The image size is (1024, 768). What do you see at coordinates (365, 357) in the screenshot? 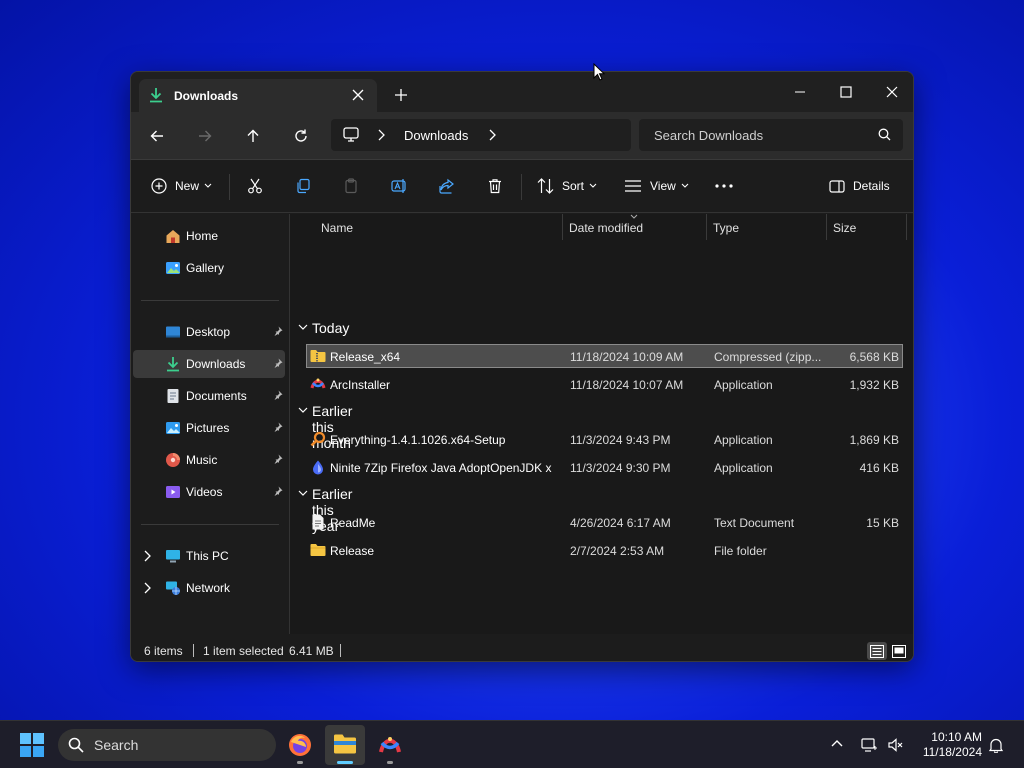
I see `file-name: Release_x64` at bounding box center [365, 357].